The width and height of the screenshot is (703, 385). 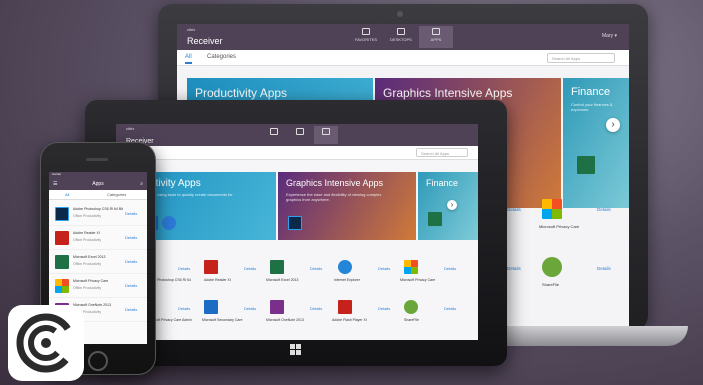 What do you see at coordinates (98, 361) in the screenshot?
I see `phone-home-button` at bounding box center [98, 361].